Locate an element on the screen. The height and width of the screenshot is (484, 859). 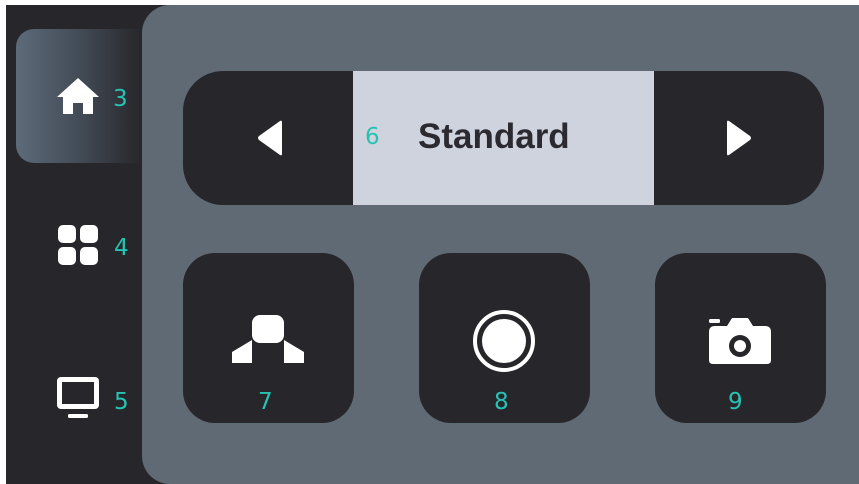
sidebar-item-home: 3 is located at coordinates (79, 96).